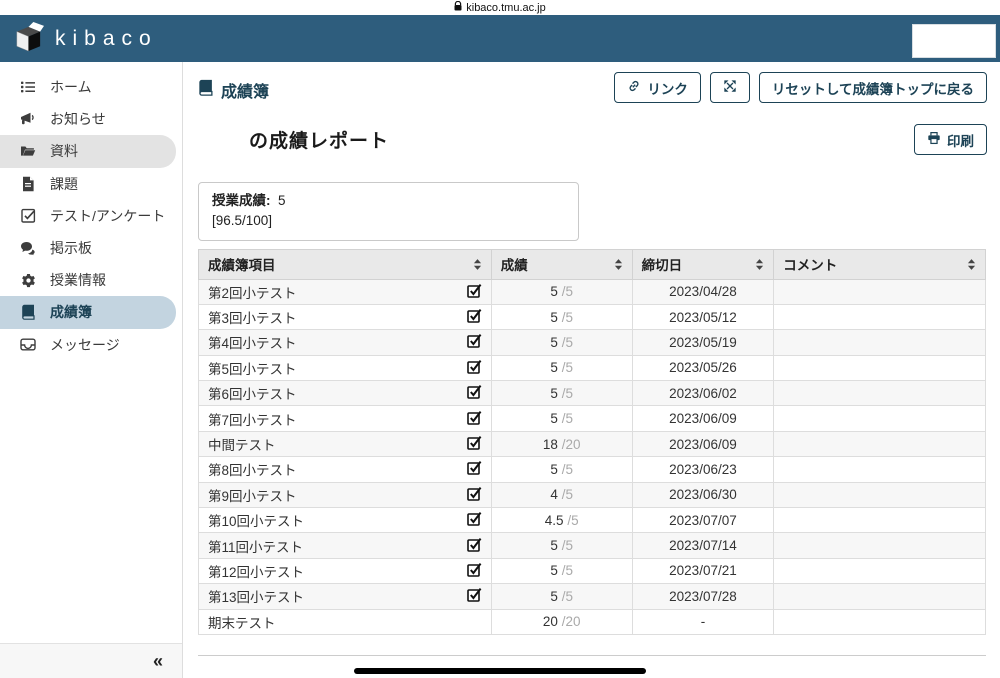  Describe the element at coordinates (85, 344) in the screenshot. I see `sidebar-item-label: メッセージ` at that location.